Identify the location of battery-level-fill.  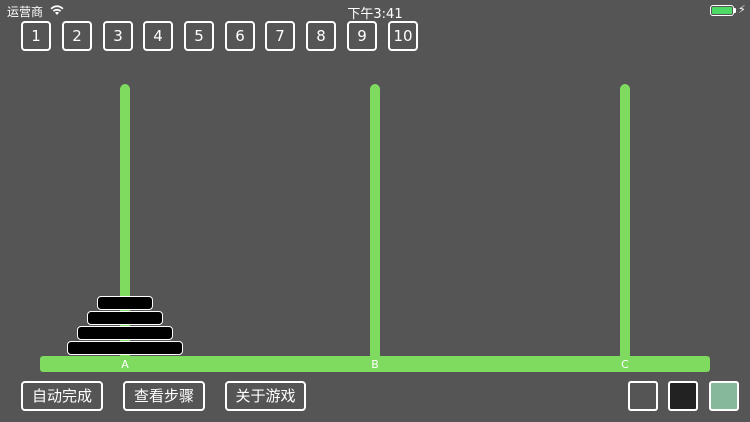
(722, 10).